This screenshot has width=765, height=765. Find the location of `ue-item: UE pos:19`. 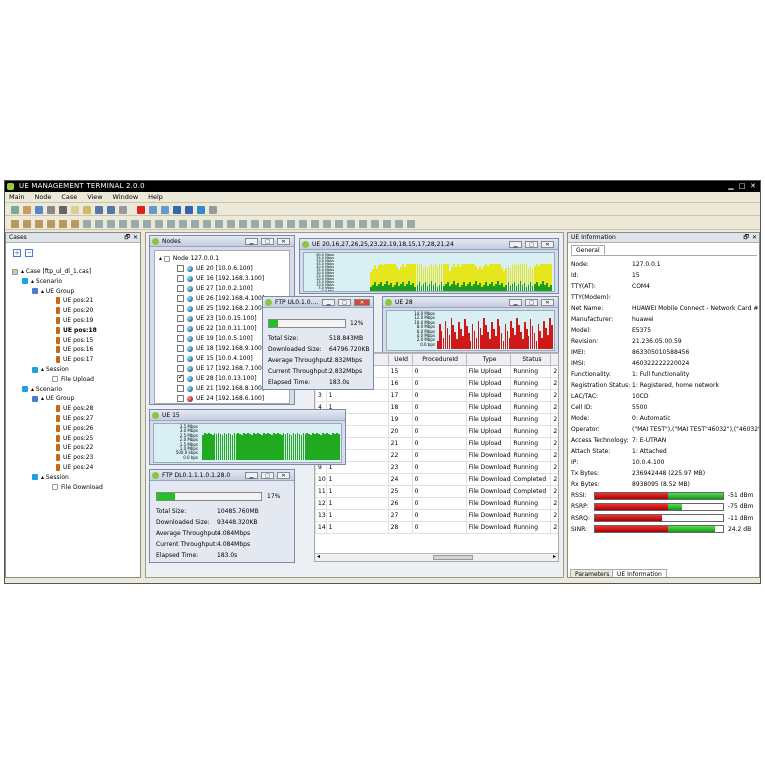

ue-item: UE pos:19 is located at coordinates (74, 320).